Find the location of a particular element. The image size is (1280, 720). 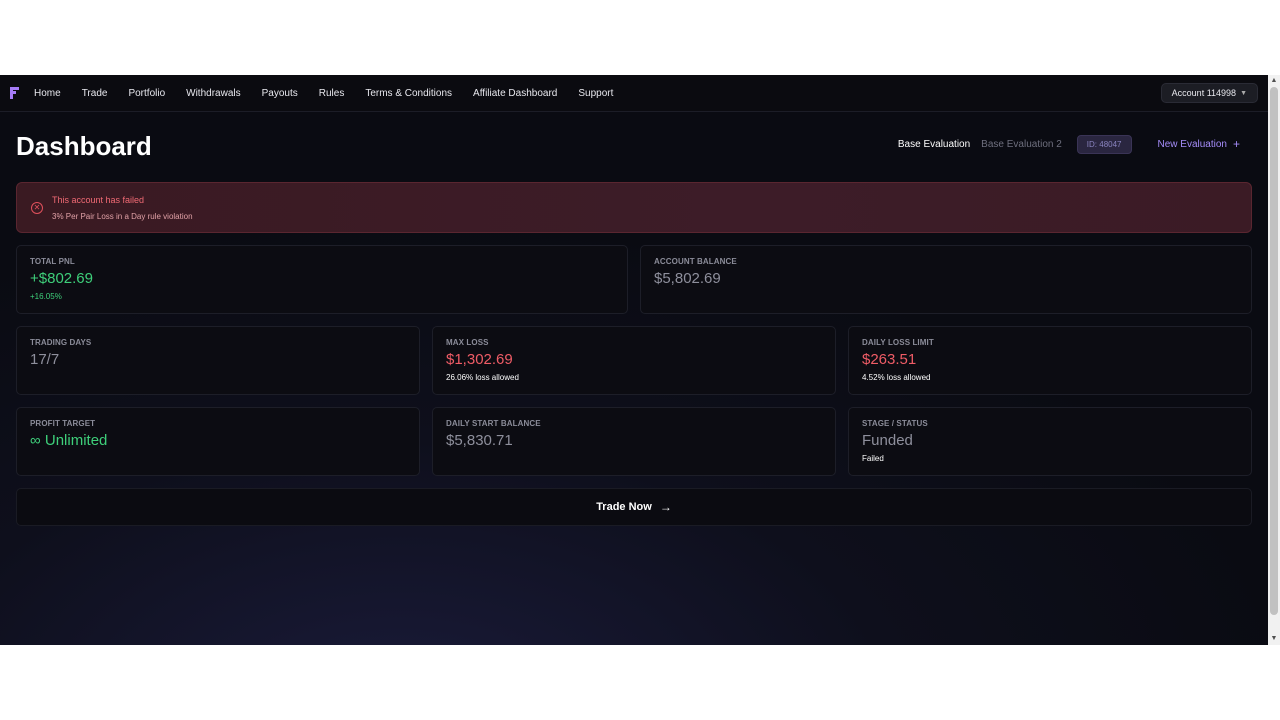

trading-days-label: TRADING DAYS is located at coordinates (61, 342).